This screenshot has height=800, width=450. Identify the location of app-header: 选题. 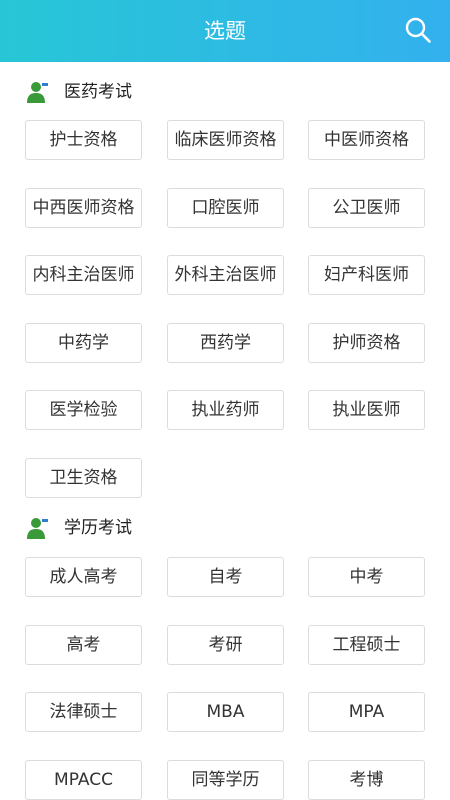
(225, 31).